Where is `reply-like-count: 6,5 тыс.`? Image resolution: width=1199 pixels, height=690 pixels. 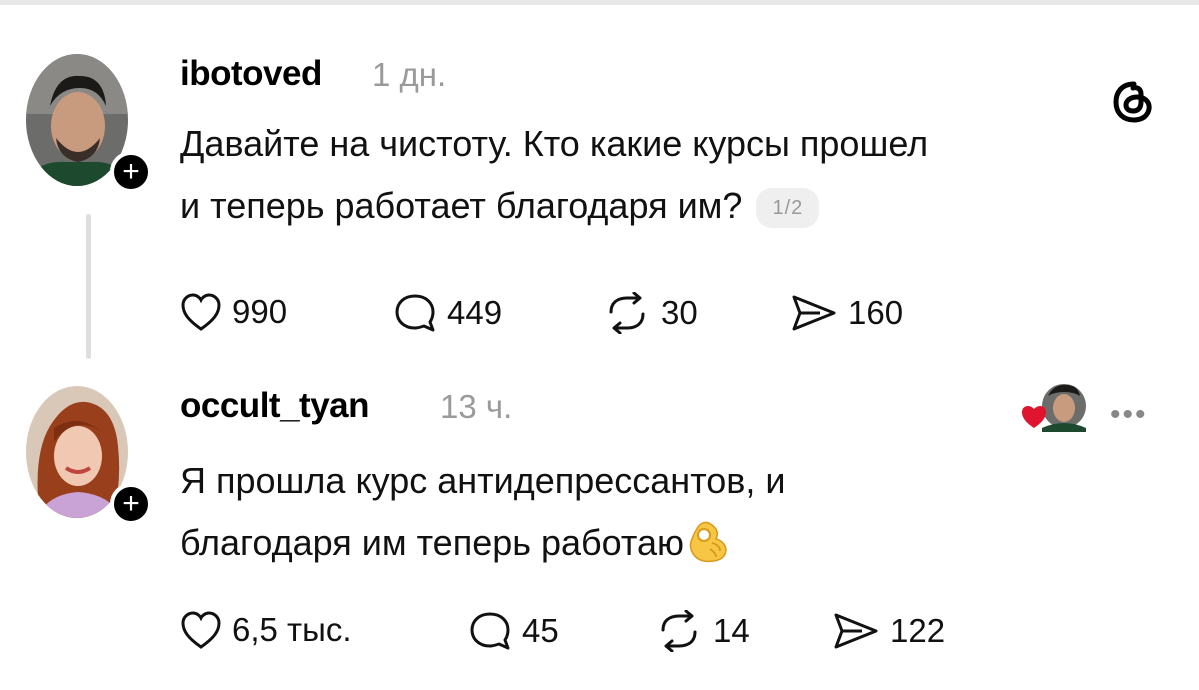 reply-like-count: 6,5 тыс. is located at coordinates (292, 629).